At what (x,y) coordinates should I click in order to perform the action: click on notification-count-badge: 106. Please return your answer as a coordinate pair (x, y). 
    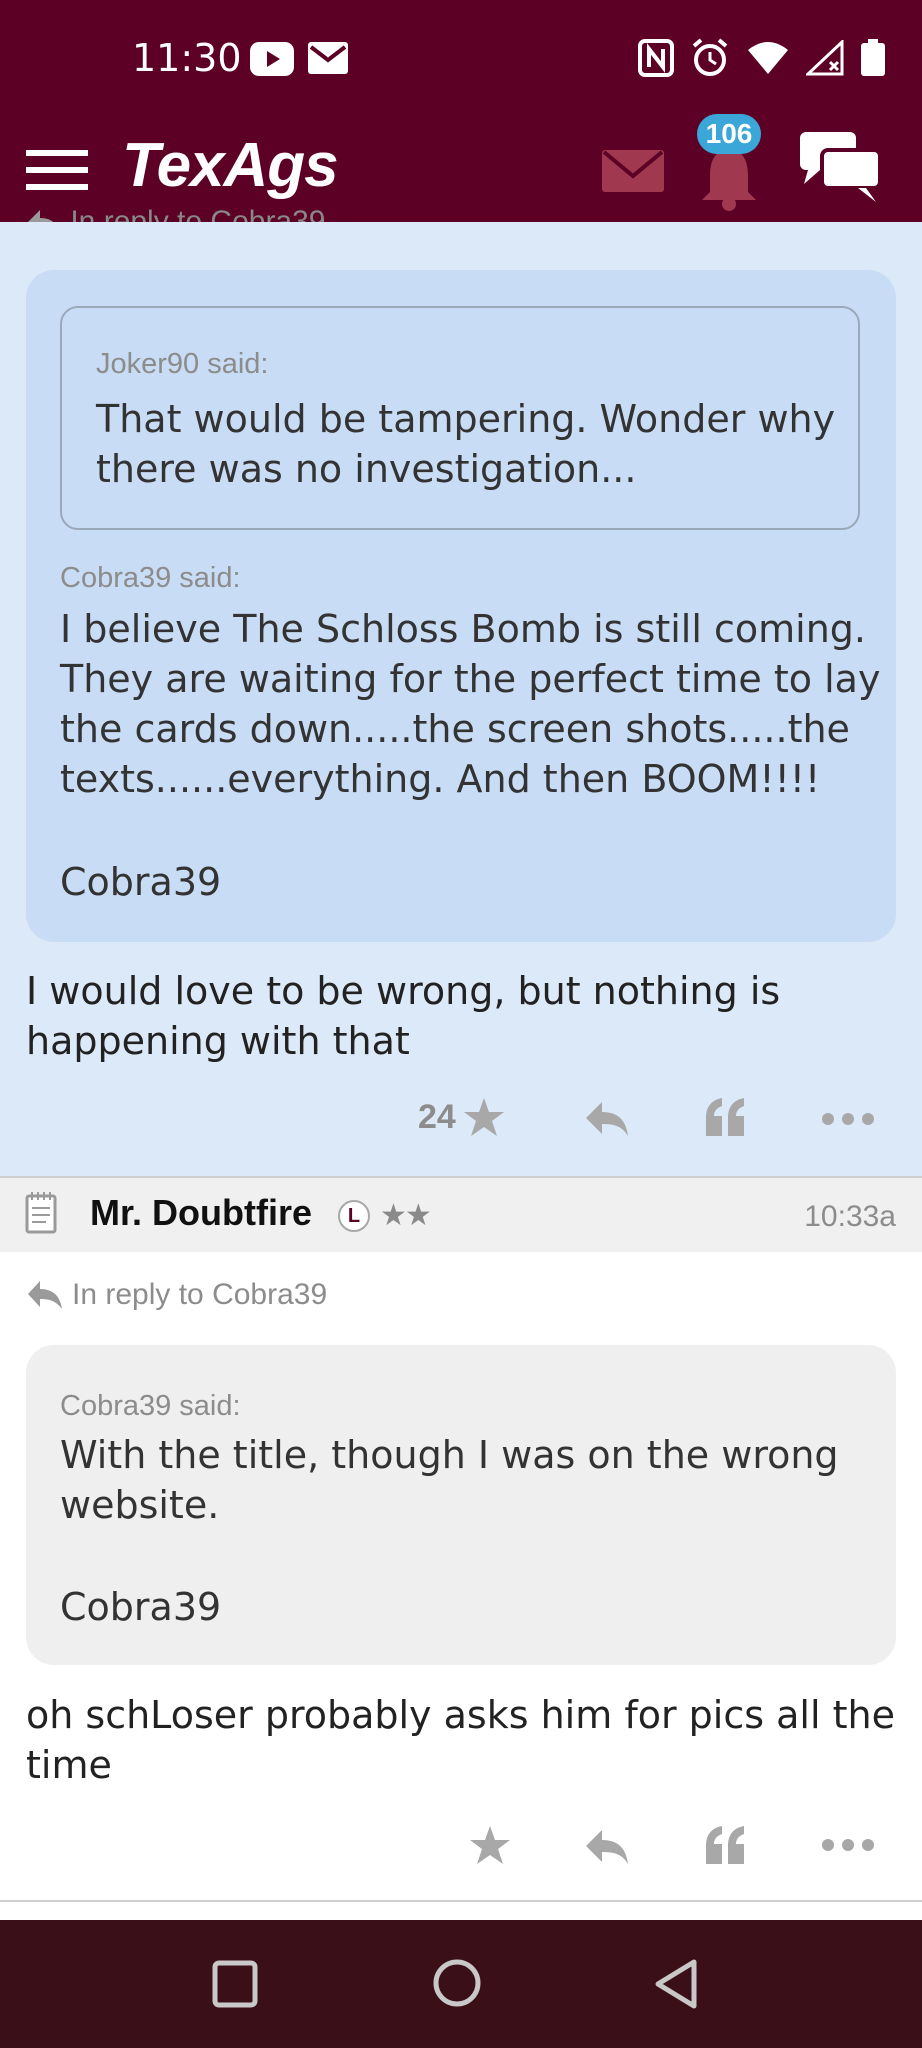
    Looking at the image, I should click on (729, 134).